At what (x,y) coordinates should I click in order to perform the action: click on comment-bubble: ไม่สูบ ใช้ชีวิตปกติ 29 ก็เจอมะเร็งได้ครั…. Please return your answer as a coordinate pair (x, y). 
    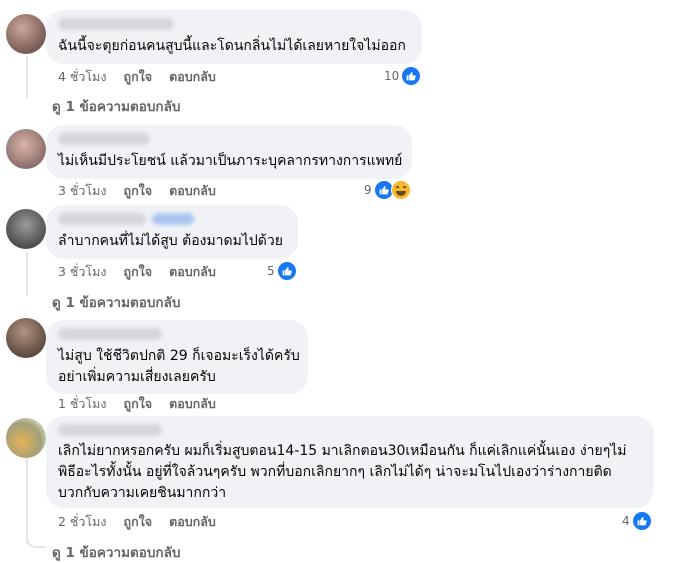
    Looking at the image, I should click on (177, 357).